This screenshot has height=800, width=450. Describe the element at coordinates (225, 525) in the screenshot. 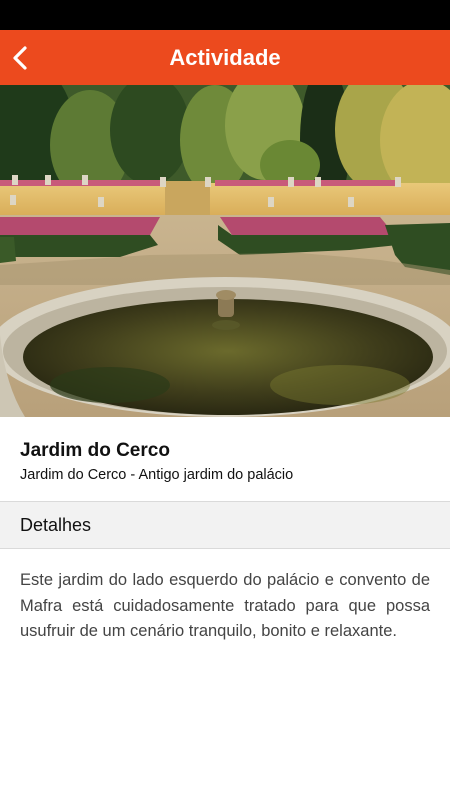

I see `details-section-header: Detalhes` at that location.